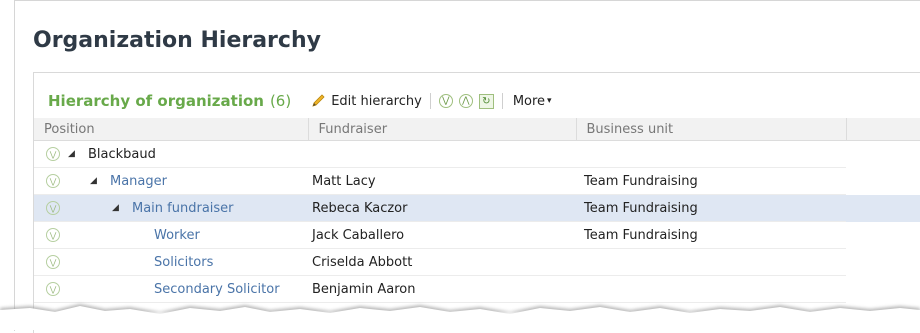 The image size is (920, 333). Describe the element at coordinates (549, 101) in the screenshot. I see `caret-down-icon: ▾` at that location.